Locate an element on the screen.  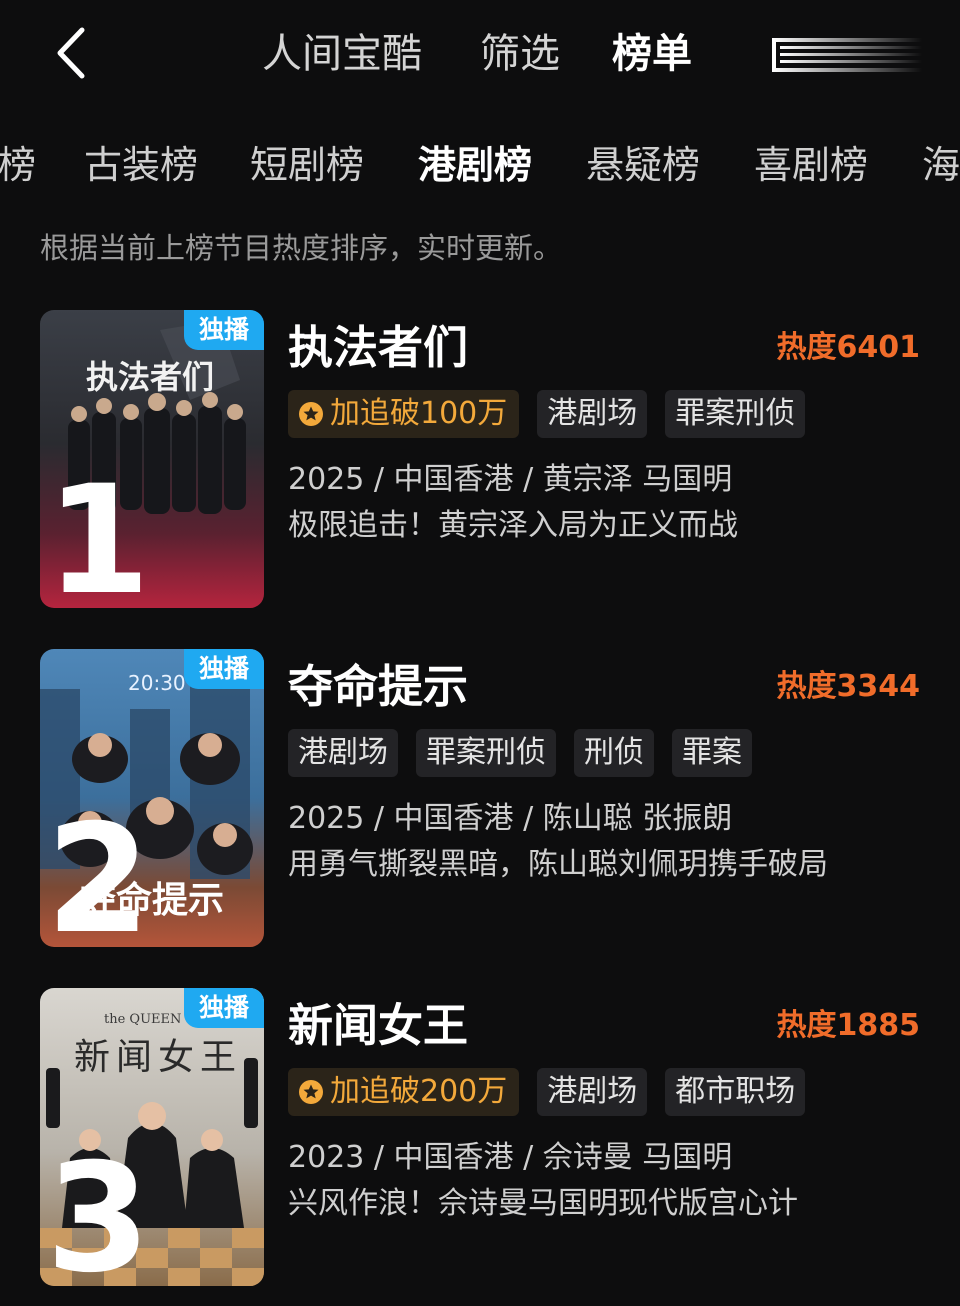
show-slogan: 极限追击！黄宗泽入局为正义而战 is located at coordinates (513, 525).